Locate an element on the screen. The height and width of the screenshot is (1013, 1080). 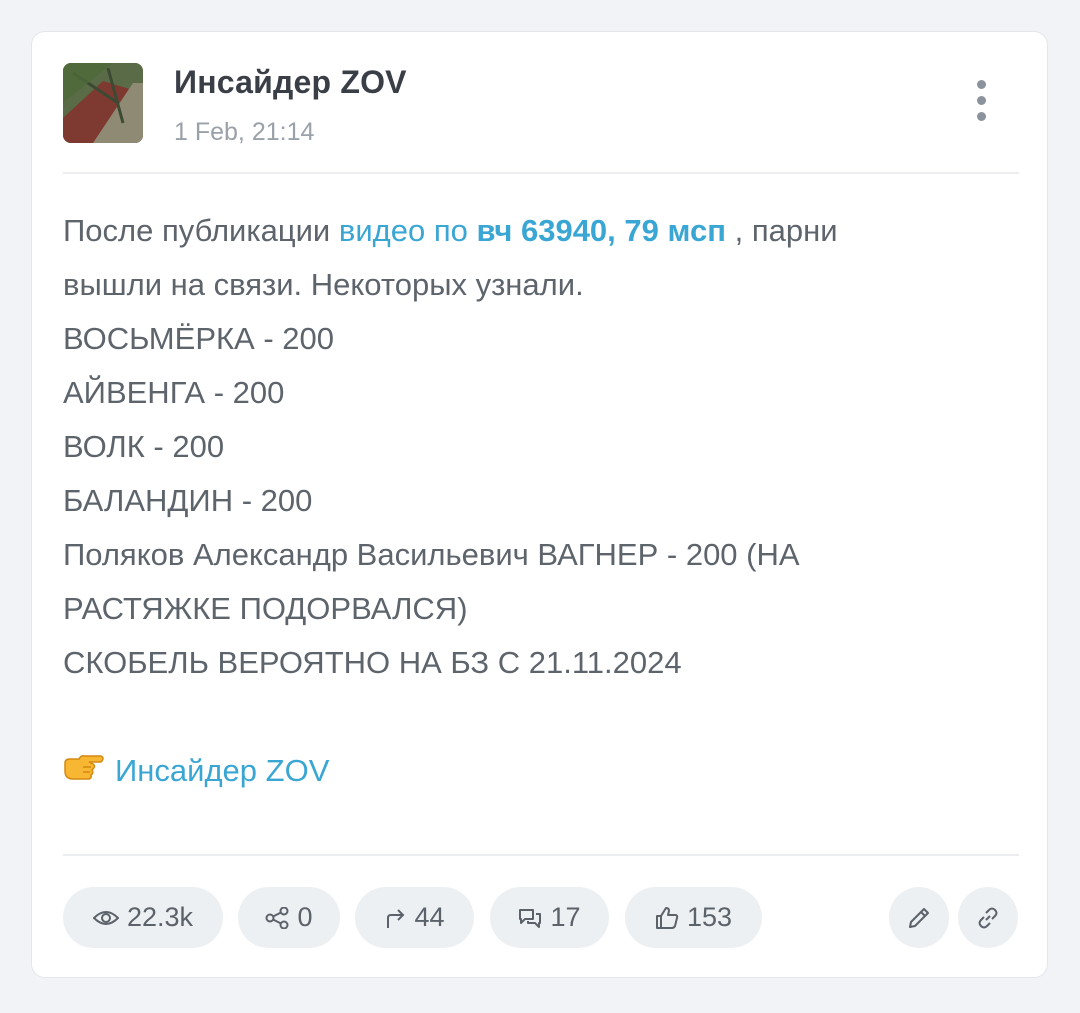
post-text-line-5: ВОЛК - 200 is located at coordinates (144, 446).